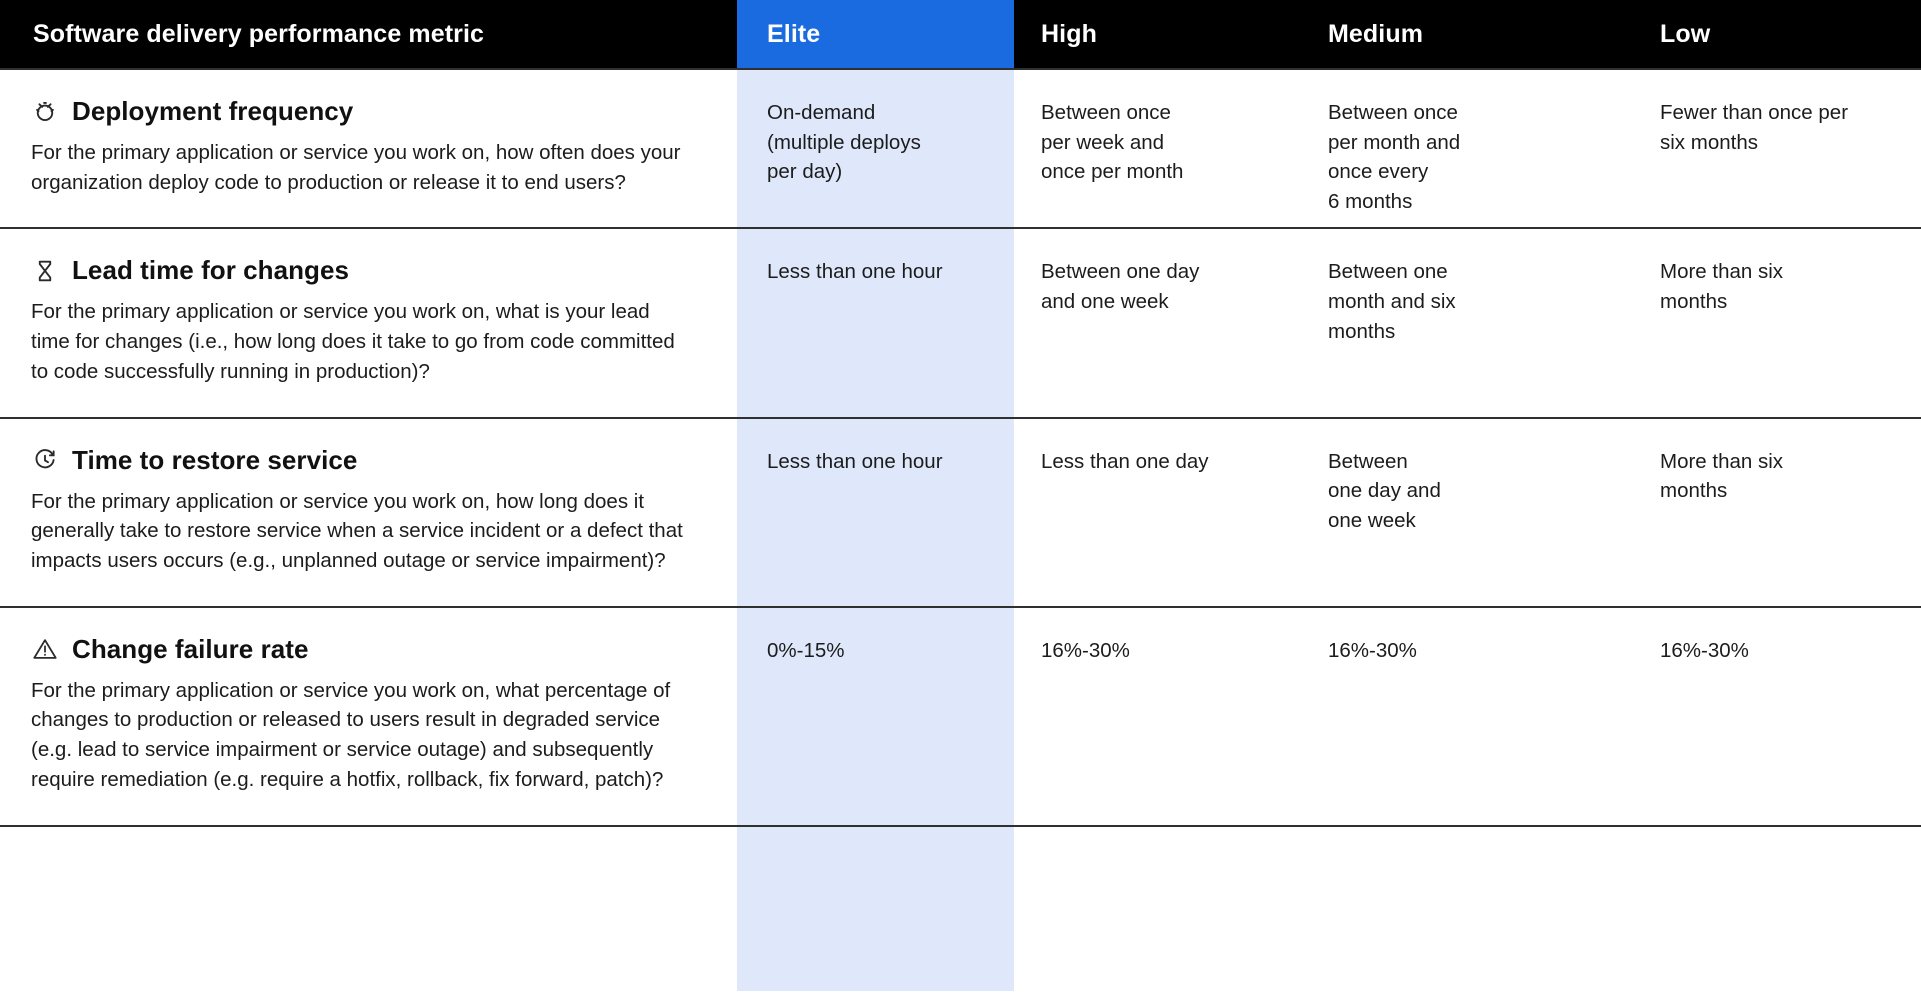 The width and height of the screenshot is (1921, 994). I want to click on column-header-medium: Medium, so click(1465, 34).